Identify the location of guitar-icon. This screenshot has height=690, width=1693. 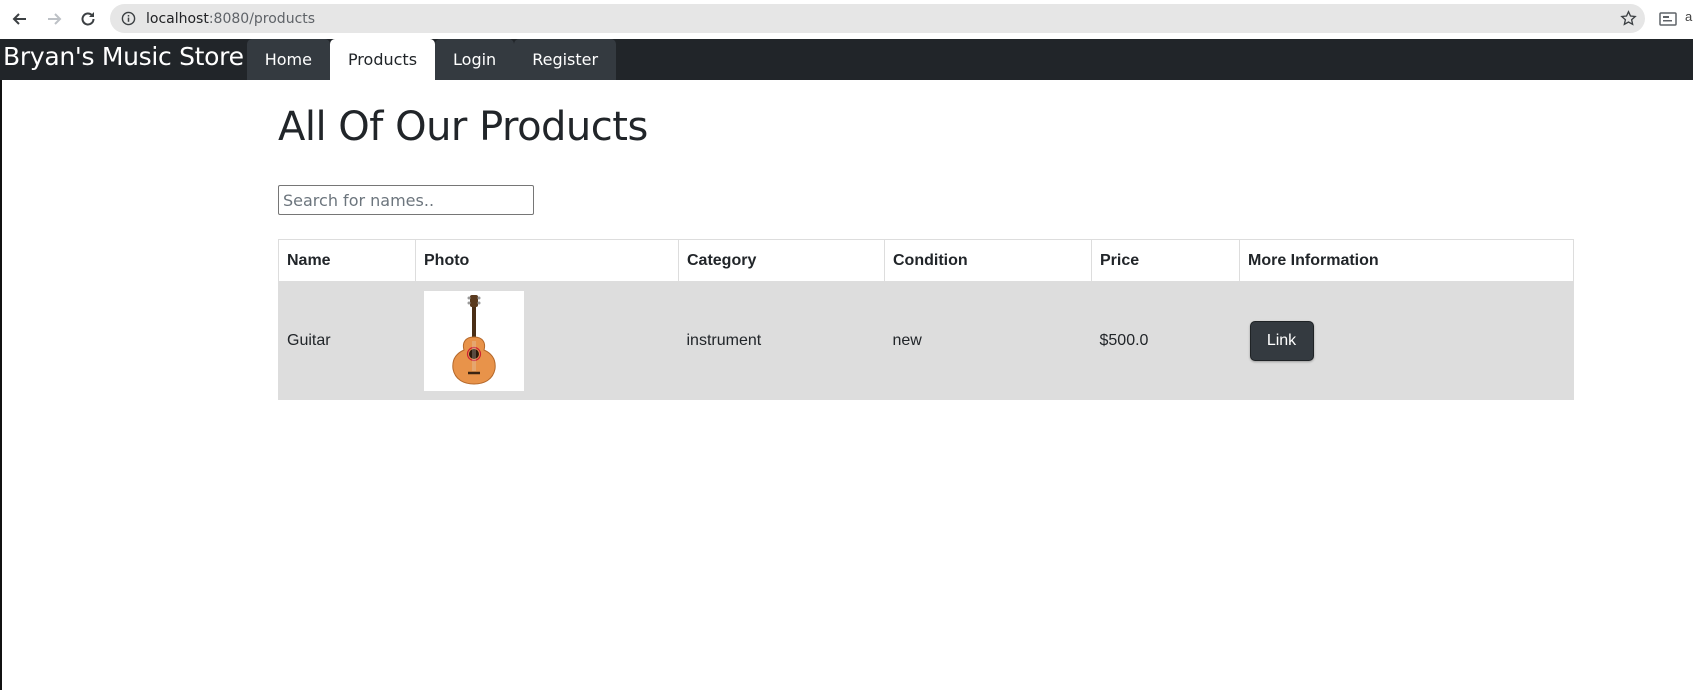
(473, 339).